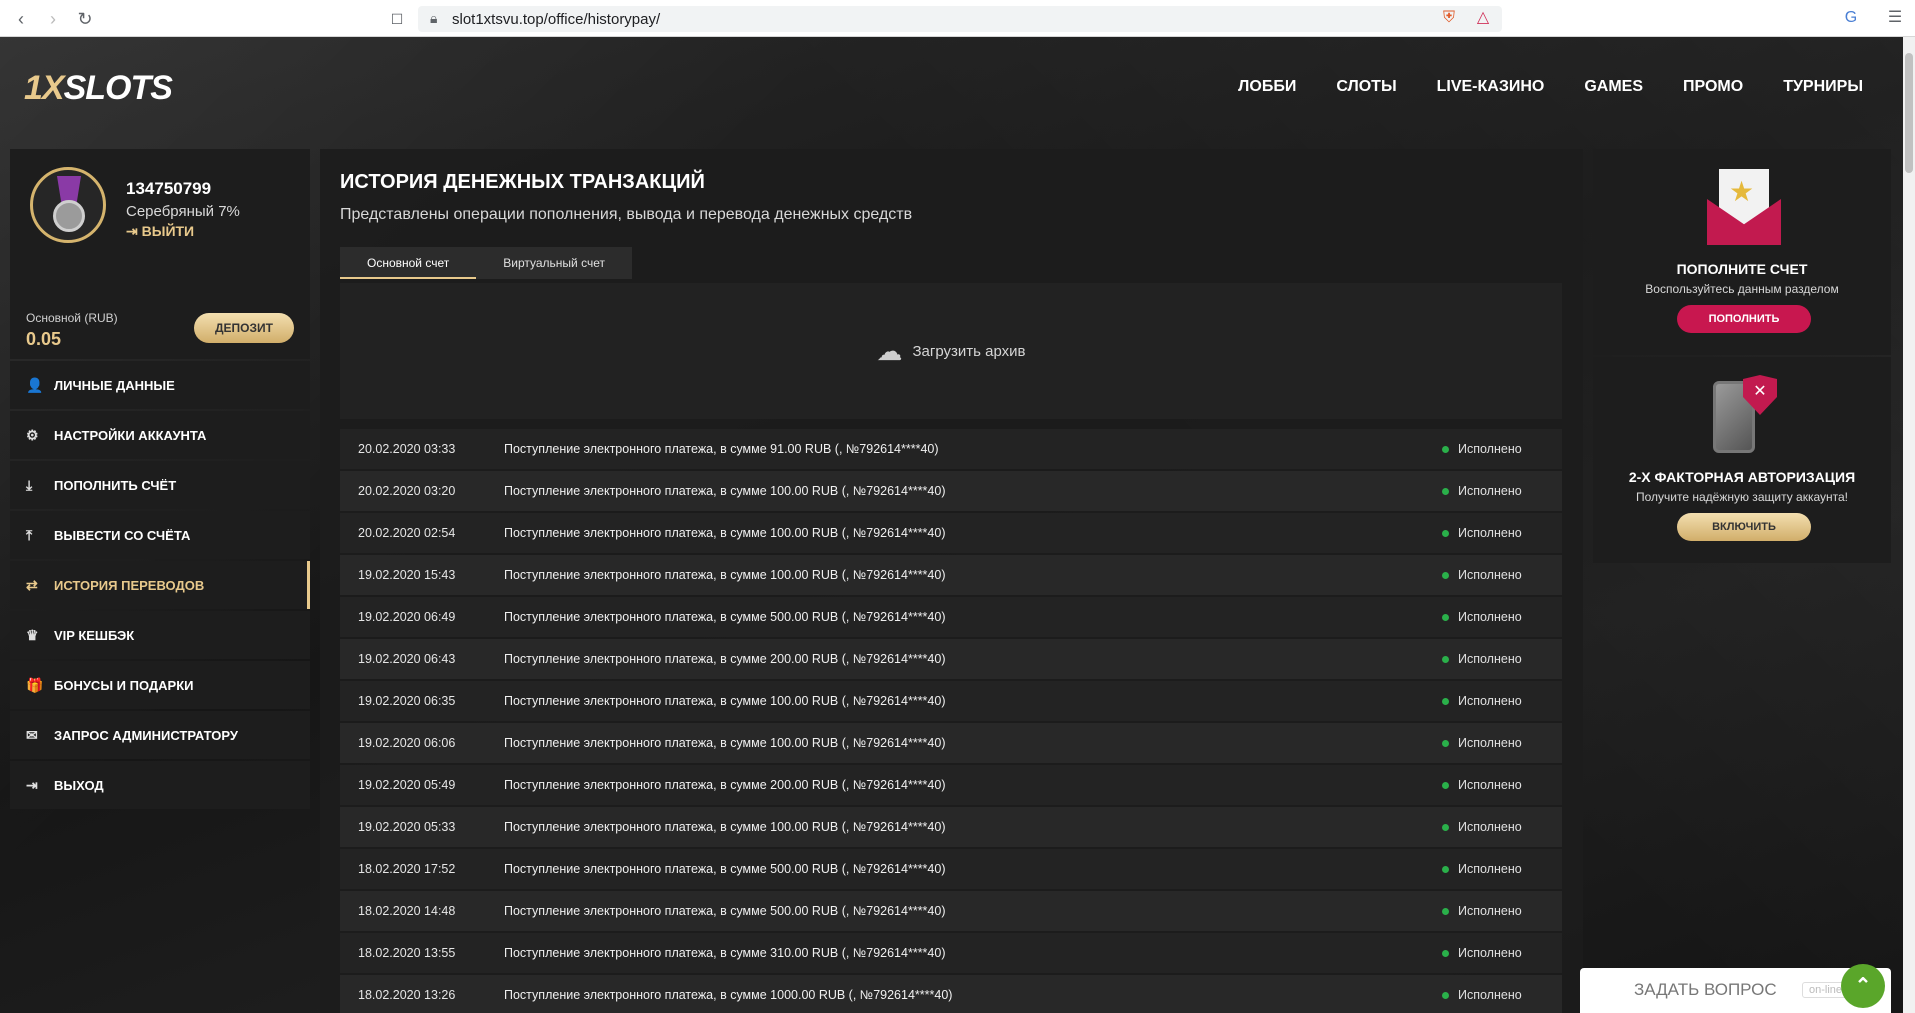 The height and width of the screenshot is (1013, 1915). What do you see at coordinates (554, 263) in the screenshot?
I see `tab-virtual-account: Виртуальный счет` at bounding box center [554, 263].